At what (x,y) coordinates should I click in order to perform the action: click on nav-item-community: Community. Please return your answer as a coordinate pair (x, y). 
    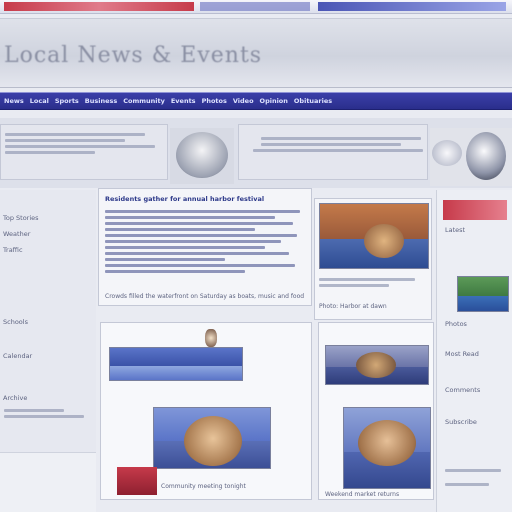
    Looking at the image, I should click on (144, 101).